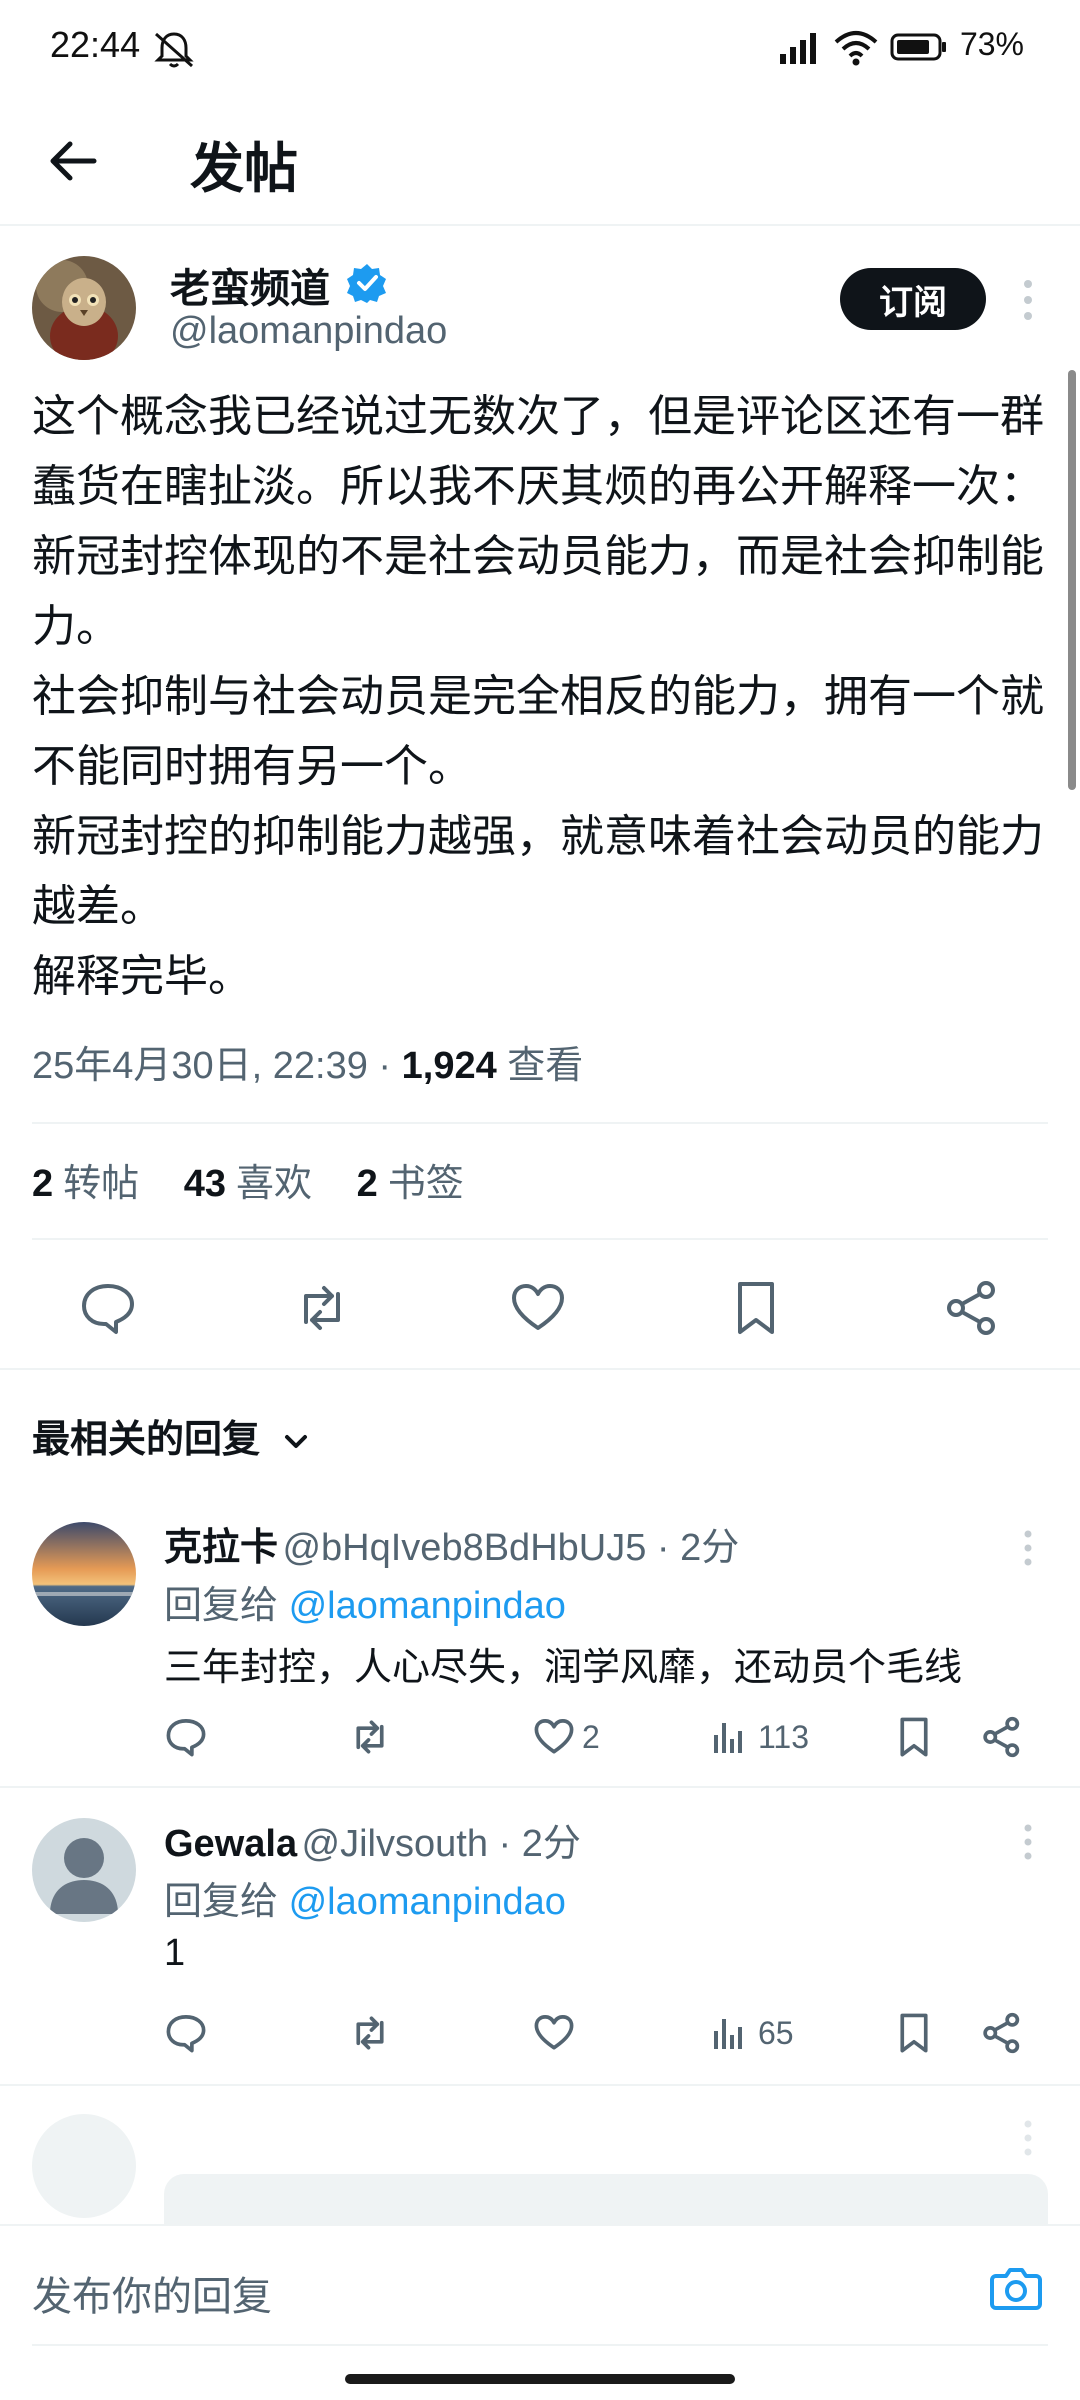 This screenshot has height=2400, width=1080. I want to click on reply-compose-bar: 发布你的回复, so click(540, 2285).